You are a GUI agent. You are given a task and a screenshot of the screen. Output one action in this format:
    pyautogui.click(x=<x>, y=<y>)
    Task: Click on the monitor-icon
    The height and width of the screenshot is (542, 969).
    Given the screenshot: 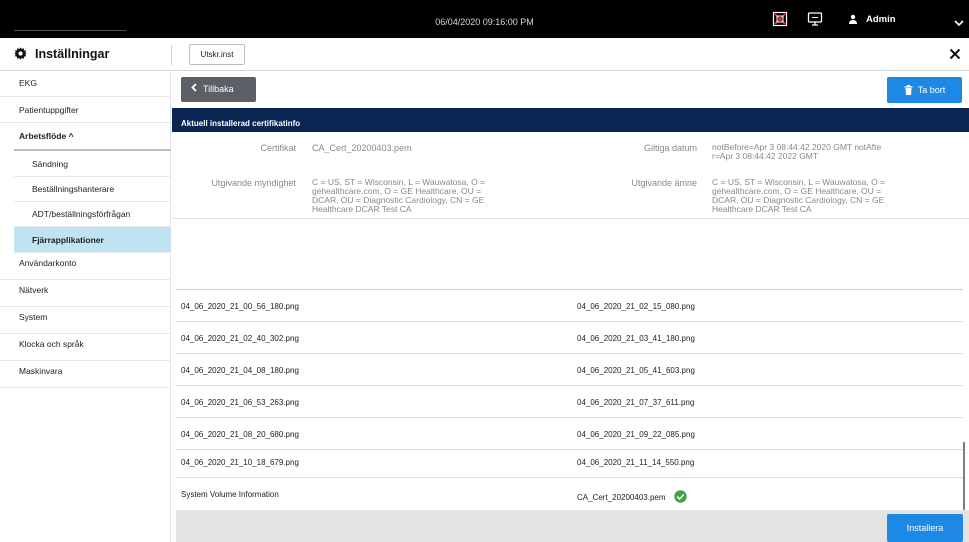 What is the action you would take?
    pyautogui.click(x=815, y=19)
    